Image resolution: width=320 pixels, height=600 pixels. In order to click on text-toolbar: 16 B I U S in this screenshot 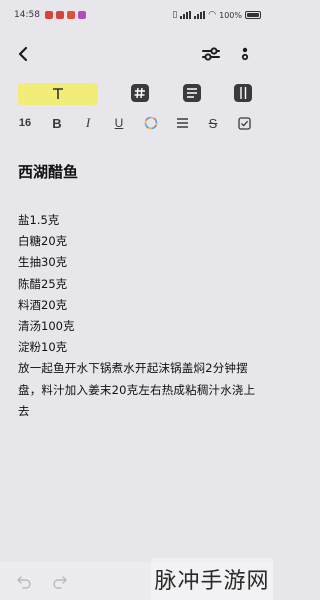, I will do `click(136, 124)`.